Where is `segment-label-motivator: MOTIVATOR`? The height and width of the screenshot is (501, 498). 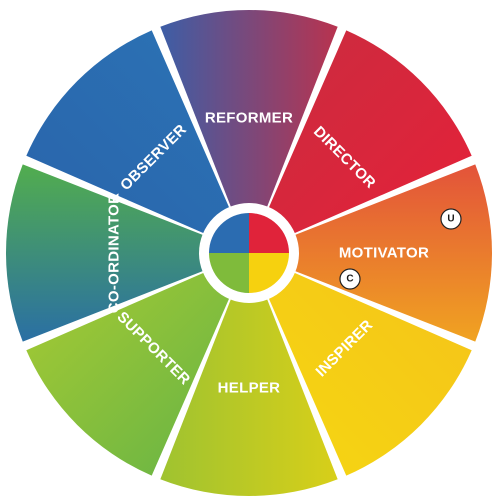 segment-label-motivator: MOTIVATOR is located at coordinates (384, 253).